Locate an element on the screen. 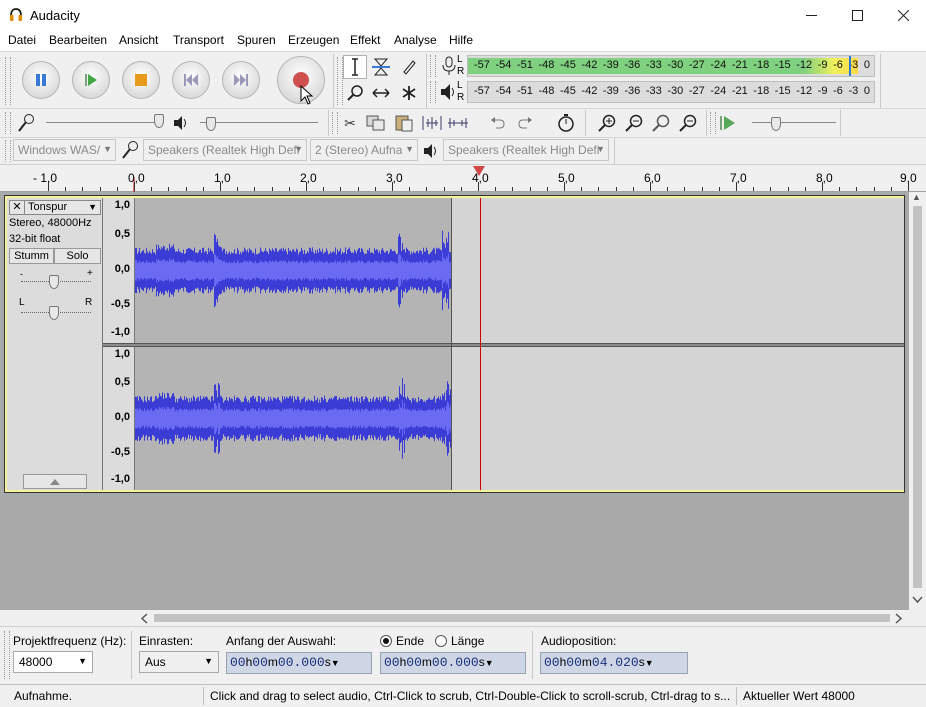  play-at-speed-button is located at coordinates (728, 123).